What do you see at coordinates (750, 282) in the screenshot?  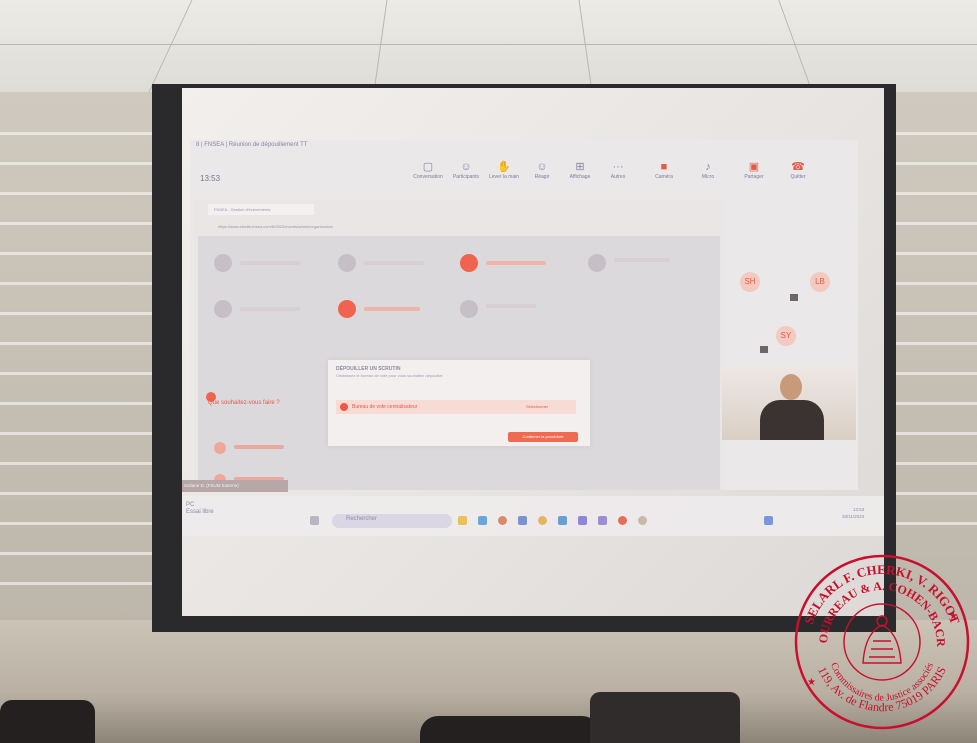 I see `participant-avatar-sh: SH` at bounding box center [750, 282].